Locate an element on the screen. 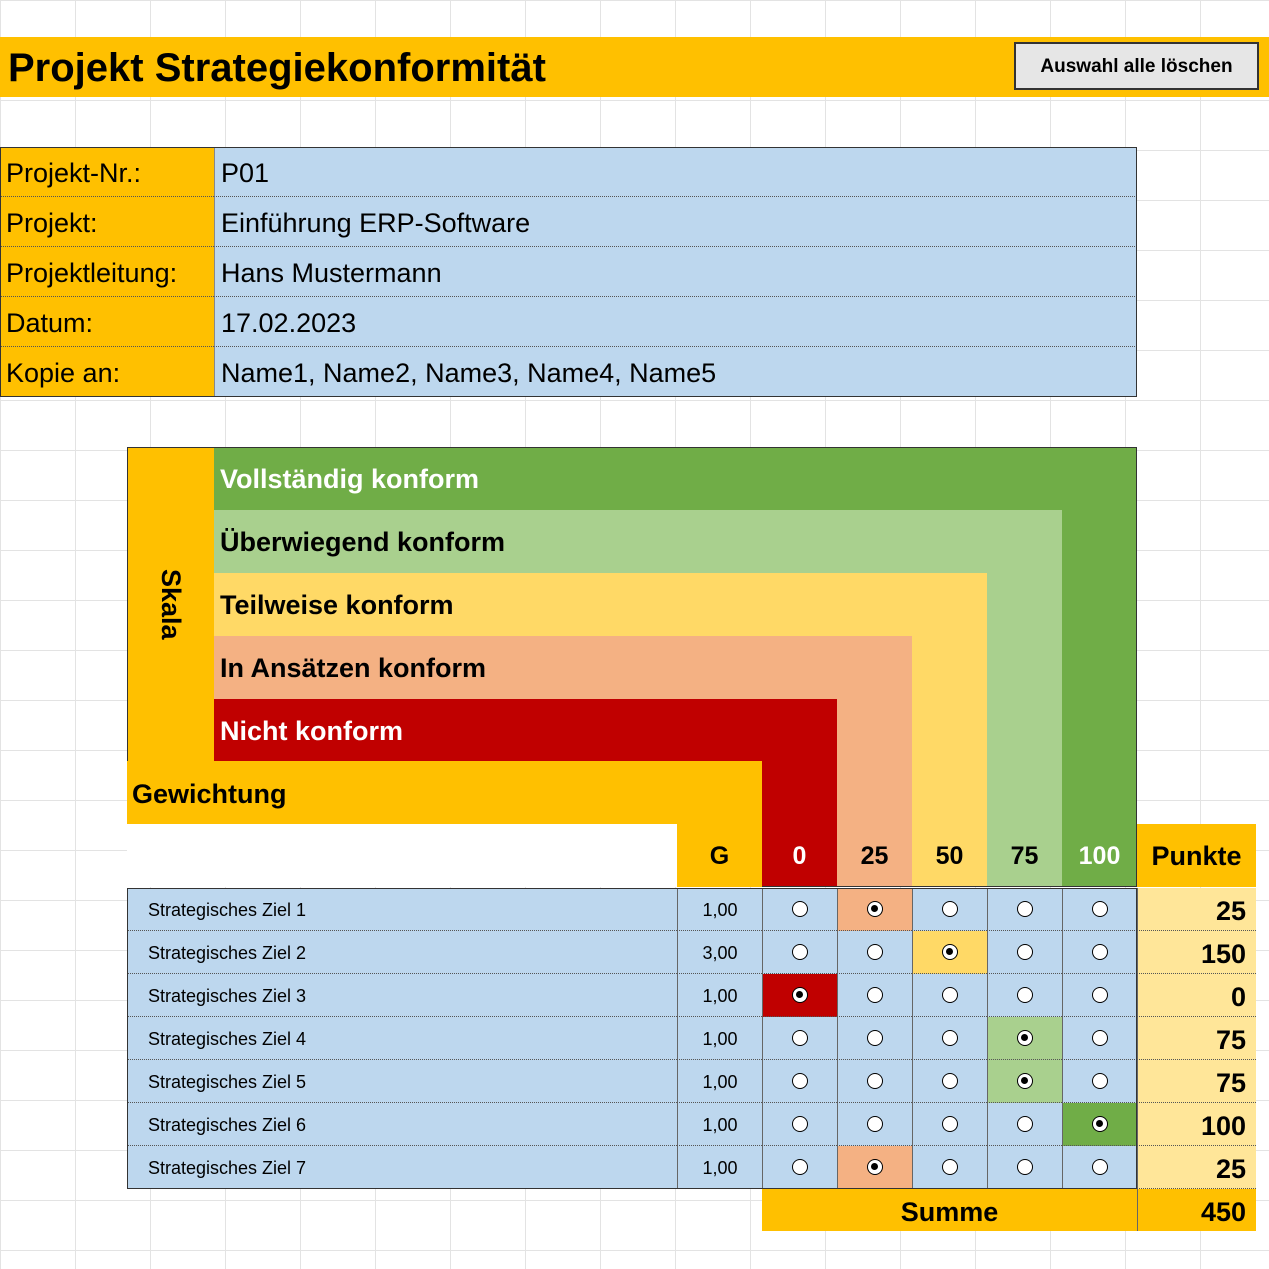 The height and width of the screenshot is (1269, 1269). scale-level-label: Teilweise konform is located at coordinates (337, 605).